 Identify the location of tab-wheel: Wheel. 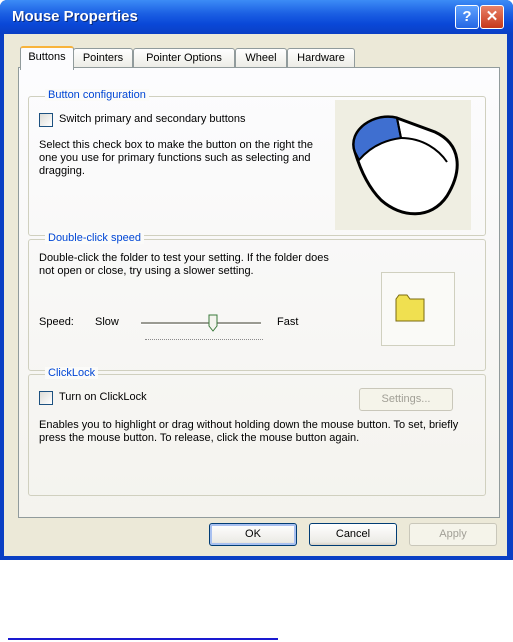
(261, 58).